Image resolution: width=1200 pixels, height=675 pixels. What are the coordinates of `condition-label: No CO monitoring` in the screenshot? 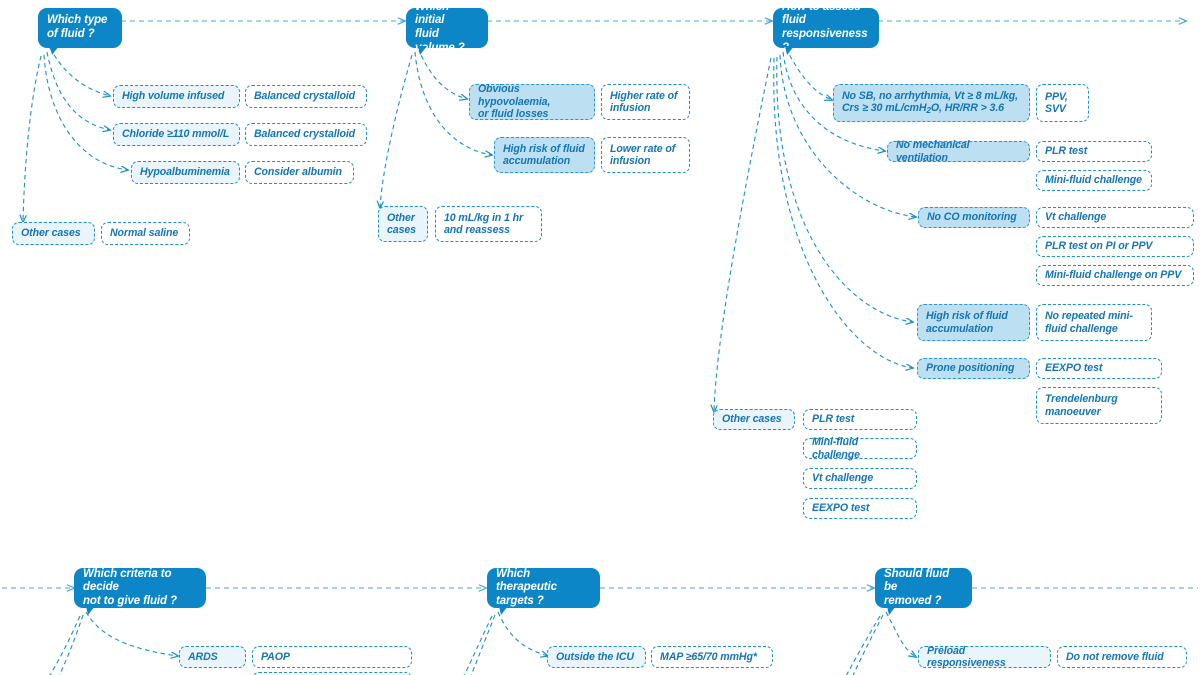 It's located at (972, 217).